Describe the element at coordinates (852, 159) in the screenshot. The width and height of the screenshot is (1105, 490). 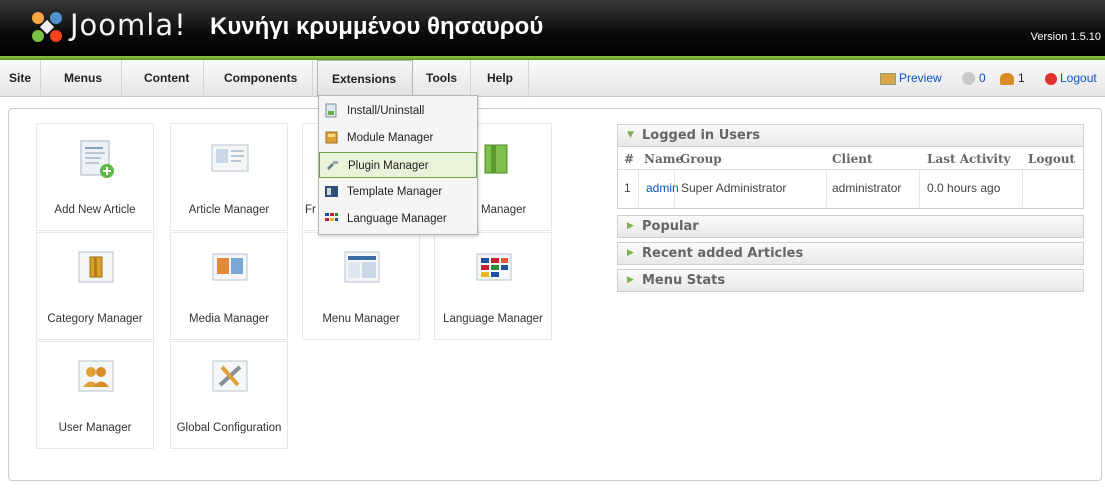
I see `column-header: Client` at that location.